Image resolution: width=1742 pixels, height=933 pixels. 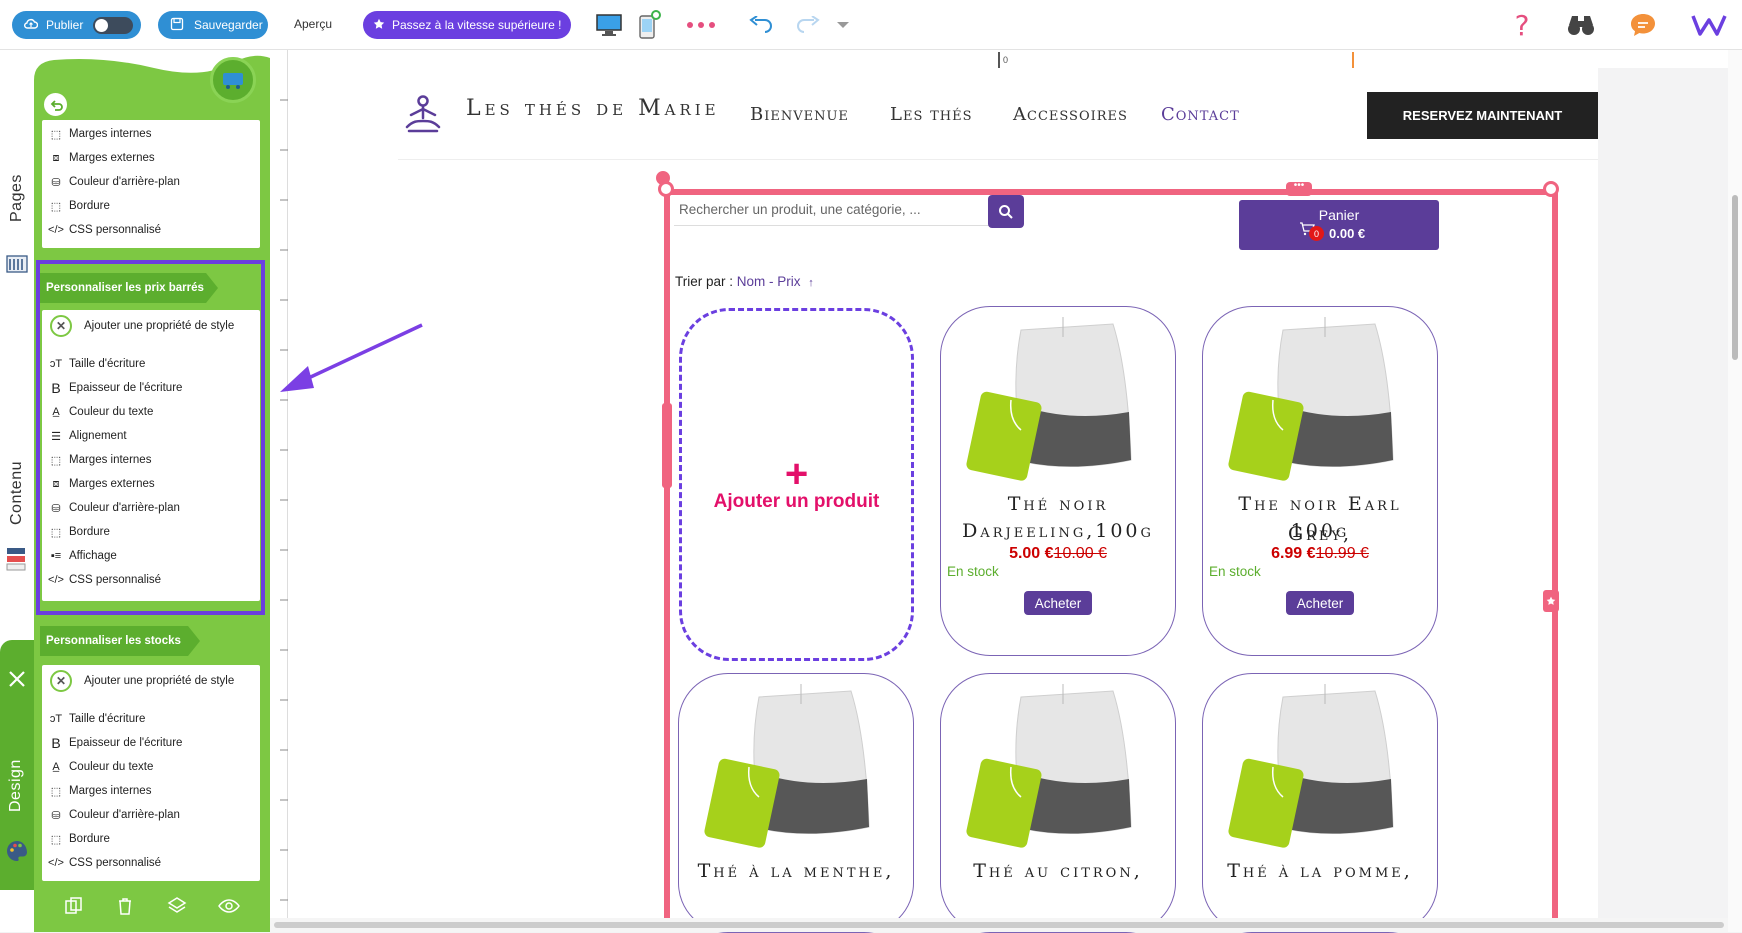 I want to click on palette-icon, so click(x=17, y=853).